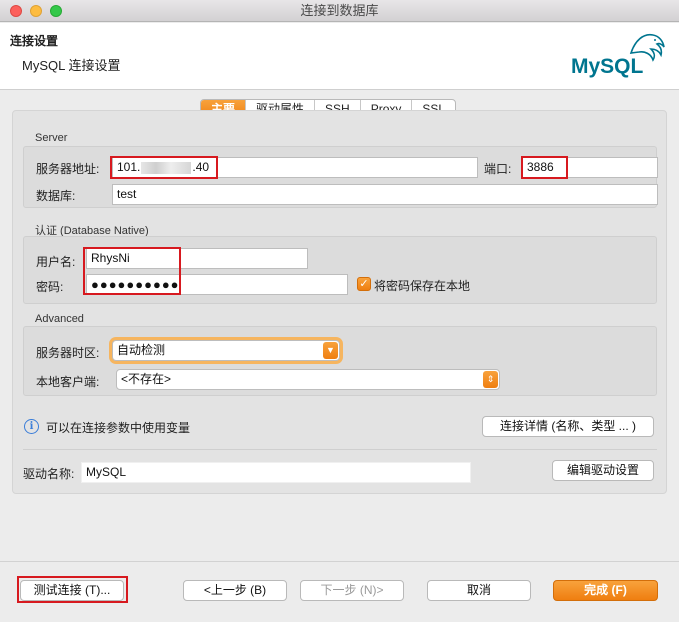  Describe the element at coordinates (36, 11) in the screenshot. I see `minimize-window-button` at that location.